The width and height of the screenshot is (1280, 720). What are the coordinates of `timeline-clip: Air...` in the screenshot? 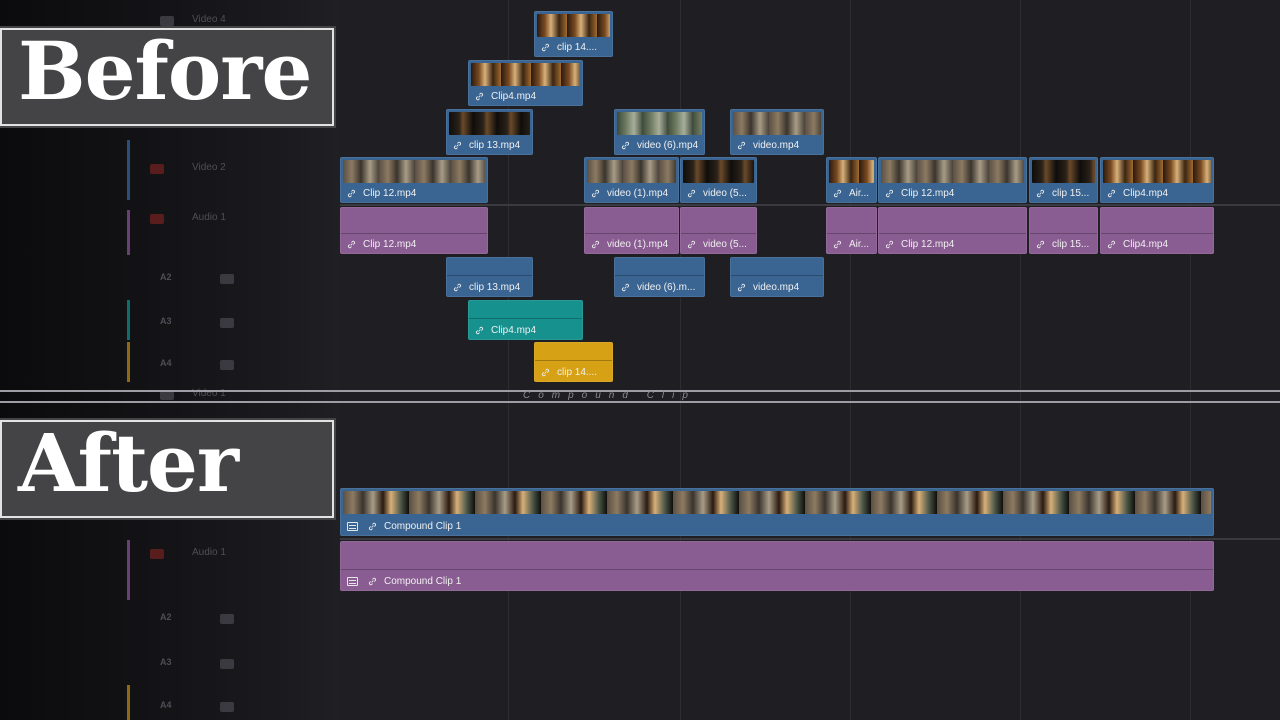 It's located at (851, 180).